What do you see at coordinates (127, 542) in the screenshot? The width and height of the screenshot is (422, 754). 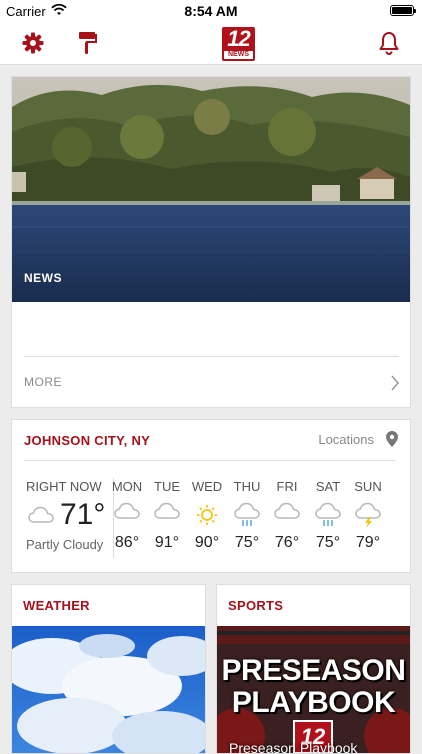 I see `forecast-temperature: 86°` at bounding box center [127, 542].